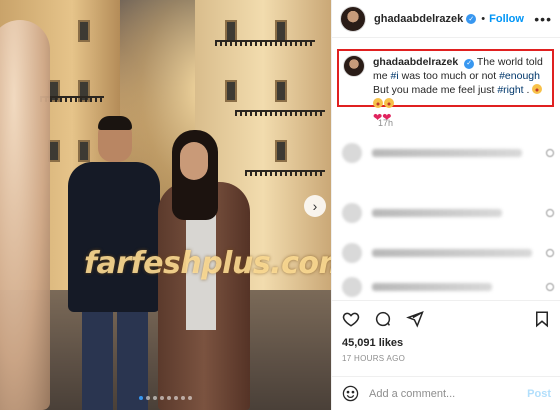 This screenshot has height=410, width=560. I want to click on hashtag-link: #i, so click(395, 76).